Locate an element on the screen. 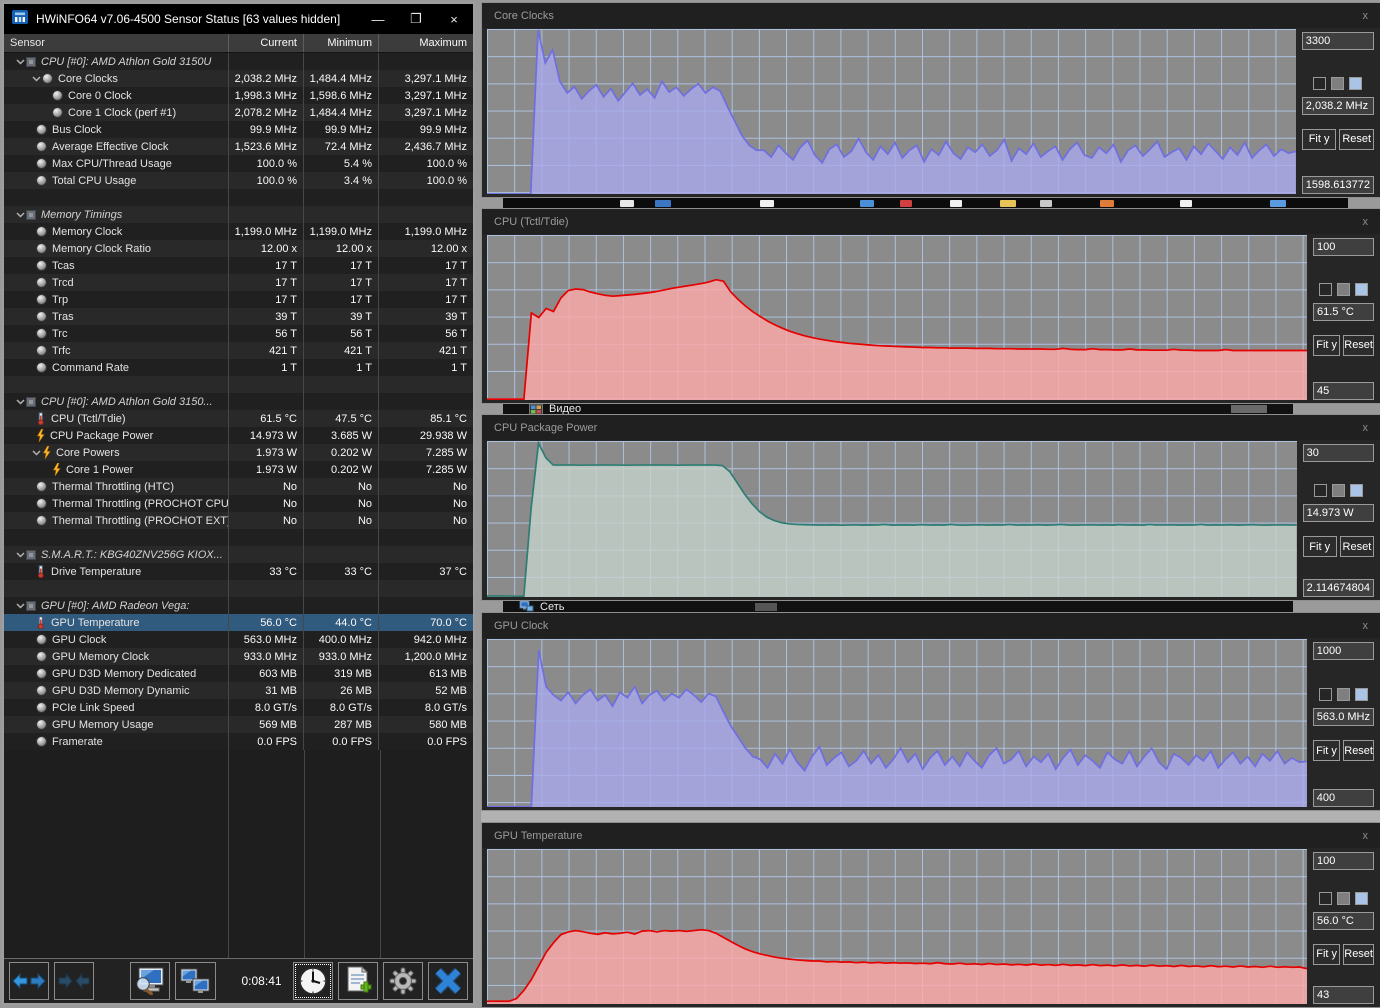 This screenshot has height=1008, width=1380. y-min-input: 43 is located at coordinates (1343, 995).